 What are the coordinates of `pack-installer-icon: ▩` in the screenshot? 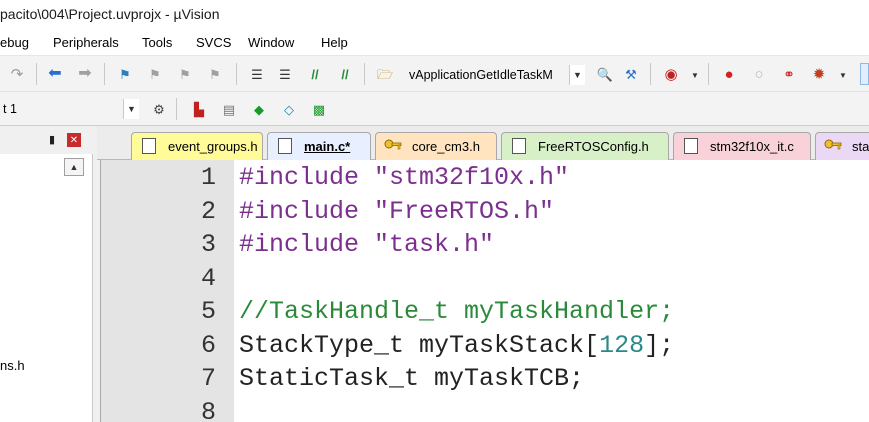 It's located at (319, 109).